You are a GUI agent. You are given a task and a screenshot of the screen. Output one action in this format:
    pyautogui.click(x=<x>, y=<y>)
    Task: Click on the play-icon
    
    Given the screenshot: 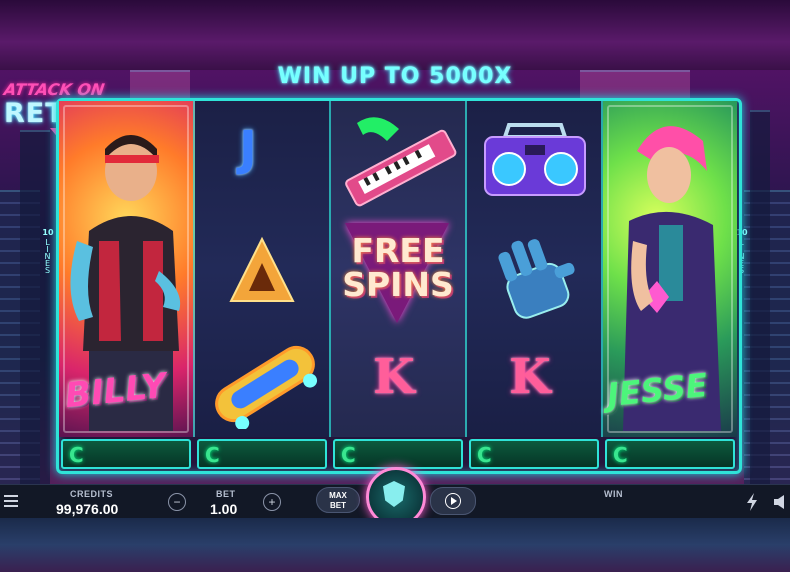 What is the action you would take?
    pyautogui.click(x=453, y=501)
    